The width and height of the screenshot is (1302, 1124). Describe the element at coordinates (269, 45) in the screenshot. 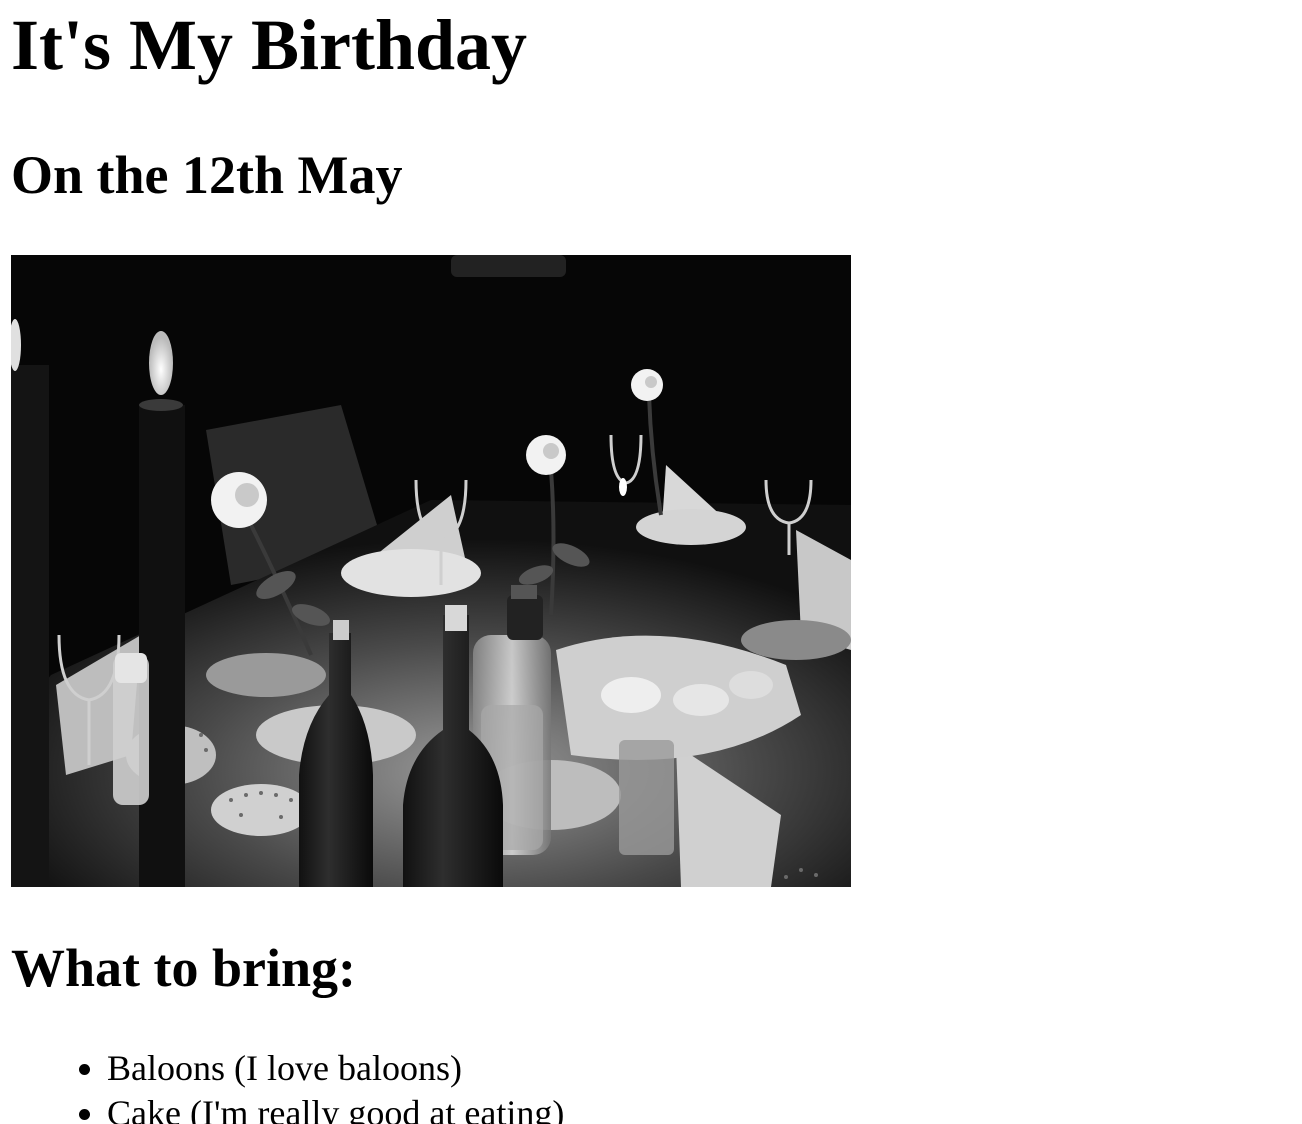

I see `page-title: It's My Birthday` at that location.